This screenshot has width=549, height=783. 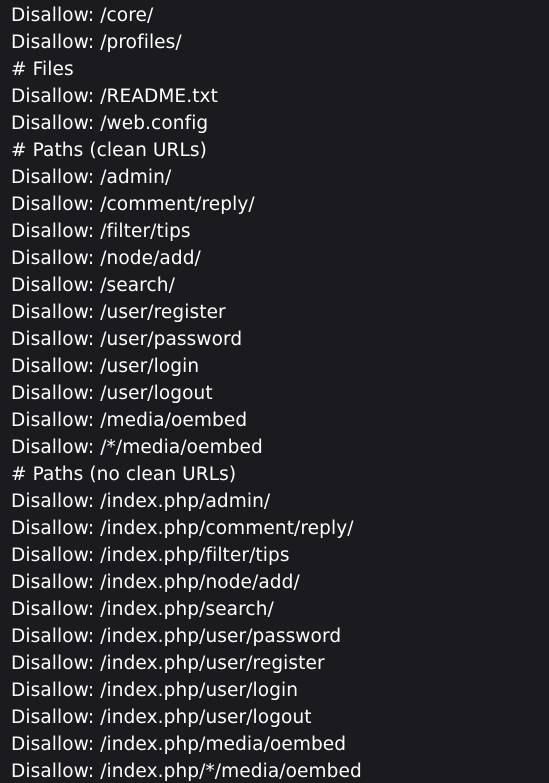 I want to click on text-line: Disallow: /index.php/user/password, so click(x=176, y=636).